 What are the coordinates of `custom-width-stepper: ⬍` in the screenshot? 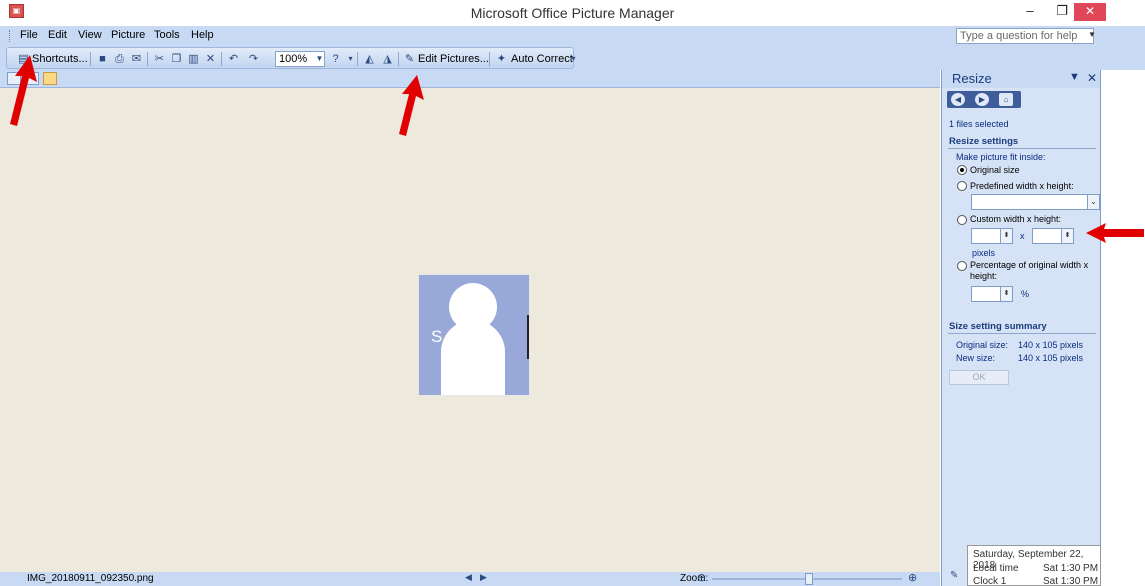 It's located at (992, 236).